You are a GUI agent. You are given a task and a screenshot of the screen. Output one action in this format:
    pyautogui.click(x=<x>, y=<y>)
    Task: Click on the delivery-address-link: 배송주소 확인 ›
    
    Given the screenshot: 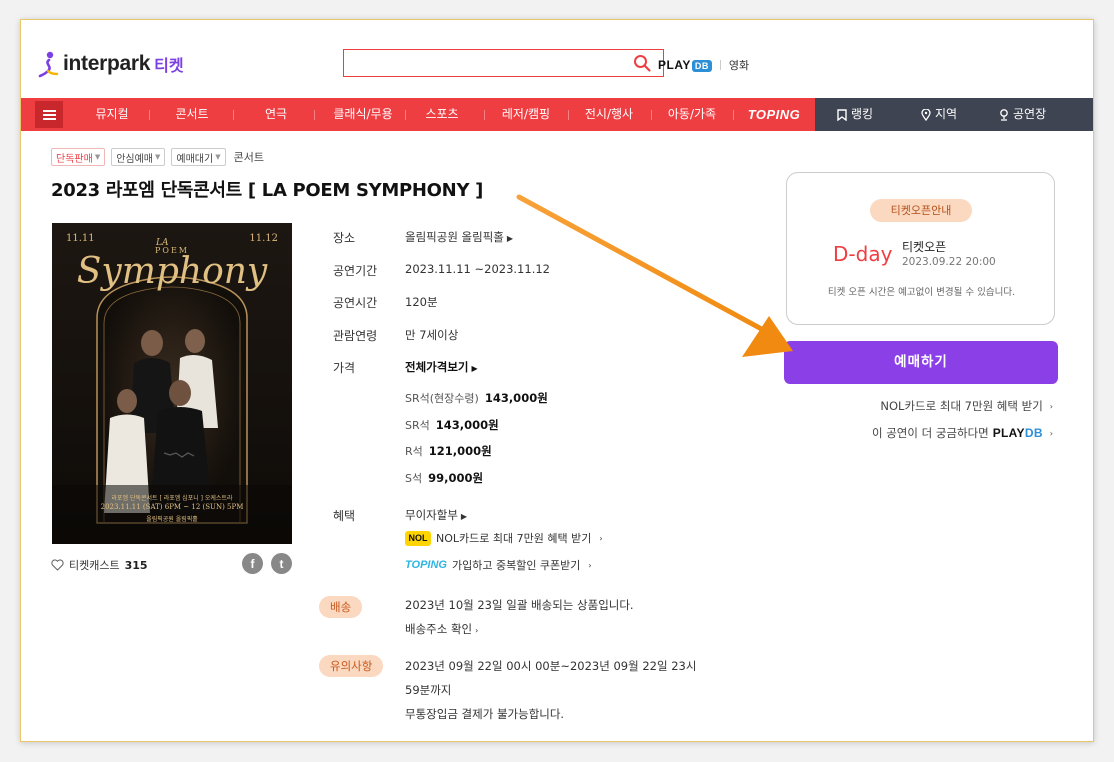 What is the action you would take?
    pyautogui.click(x=441, y=629)
    